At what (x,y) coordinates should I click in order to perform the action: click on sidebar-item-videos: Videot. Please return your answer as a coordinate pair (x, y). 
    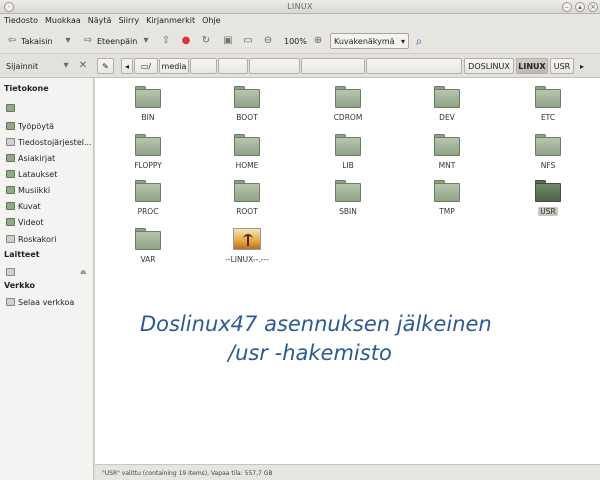
    Looking at the image, I should click on (25, 222).